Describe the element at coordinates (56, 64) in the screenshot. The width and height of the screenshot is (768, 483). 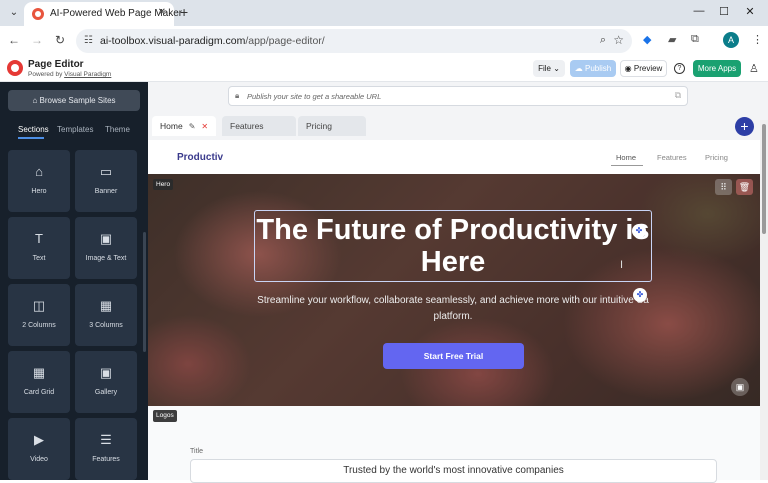
I see `app-title: Page Editor` at that location.